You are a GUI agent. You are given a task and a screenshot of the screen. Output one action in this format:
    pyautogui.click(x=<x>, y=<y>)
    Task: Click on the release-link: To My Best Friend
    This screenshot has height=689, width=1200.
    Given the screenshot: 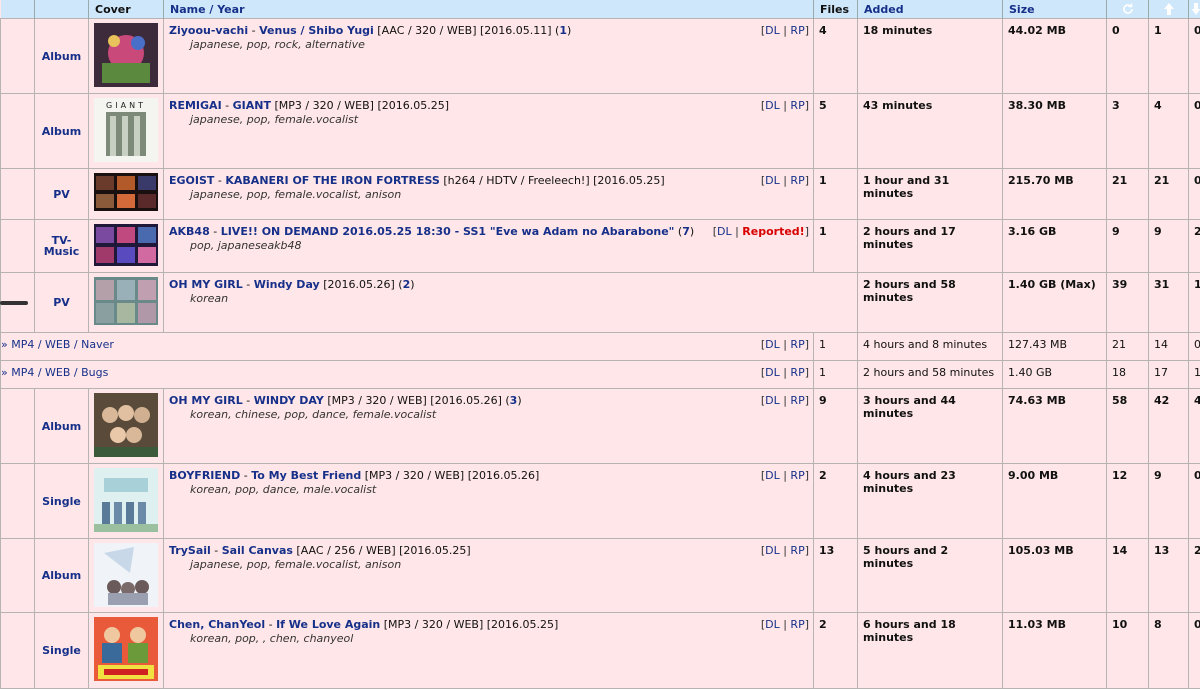 What is the action you would take?
    pyautogui.click(x=306, y=475)
    